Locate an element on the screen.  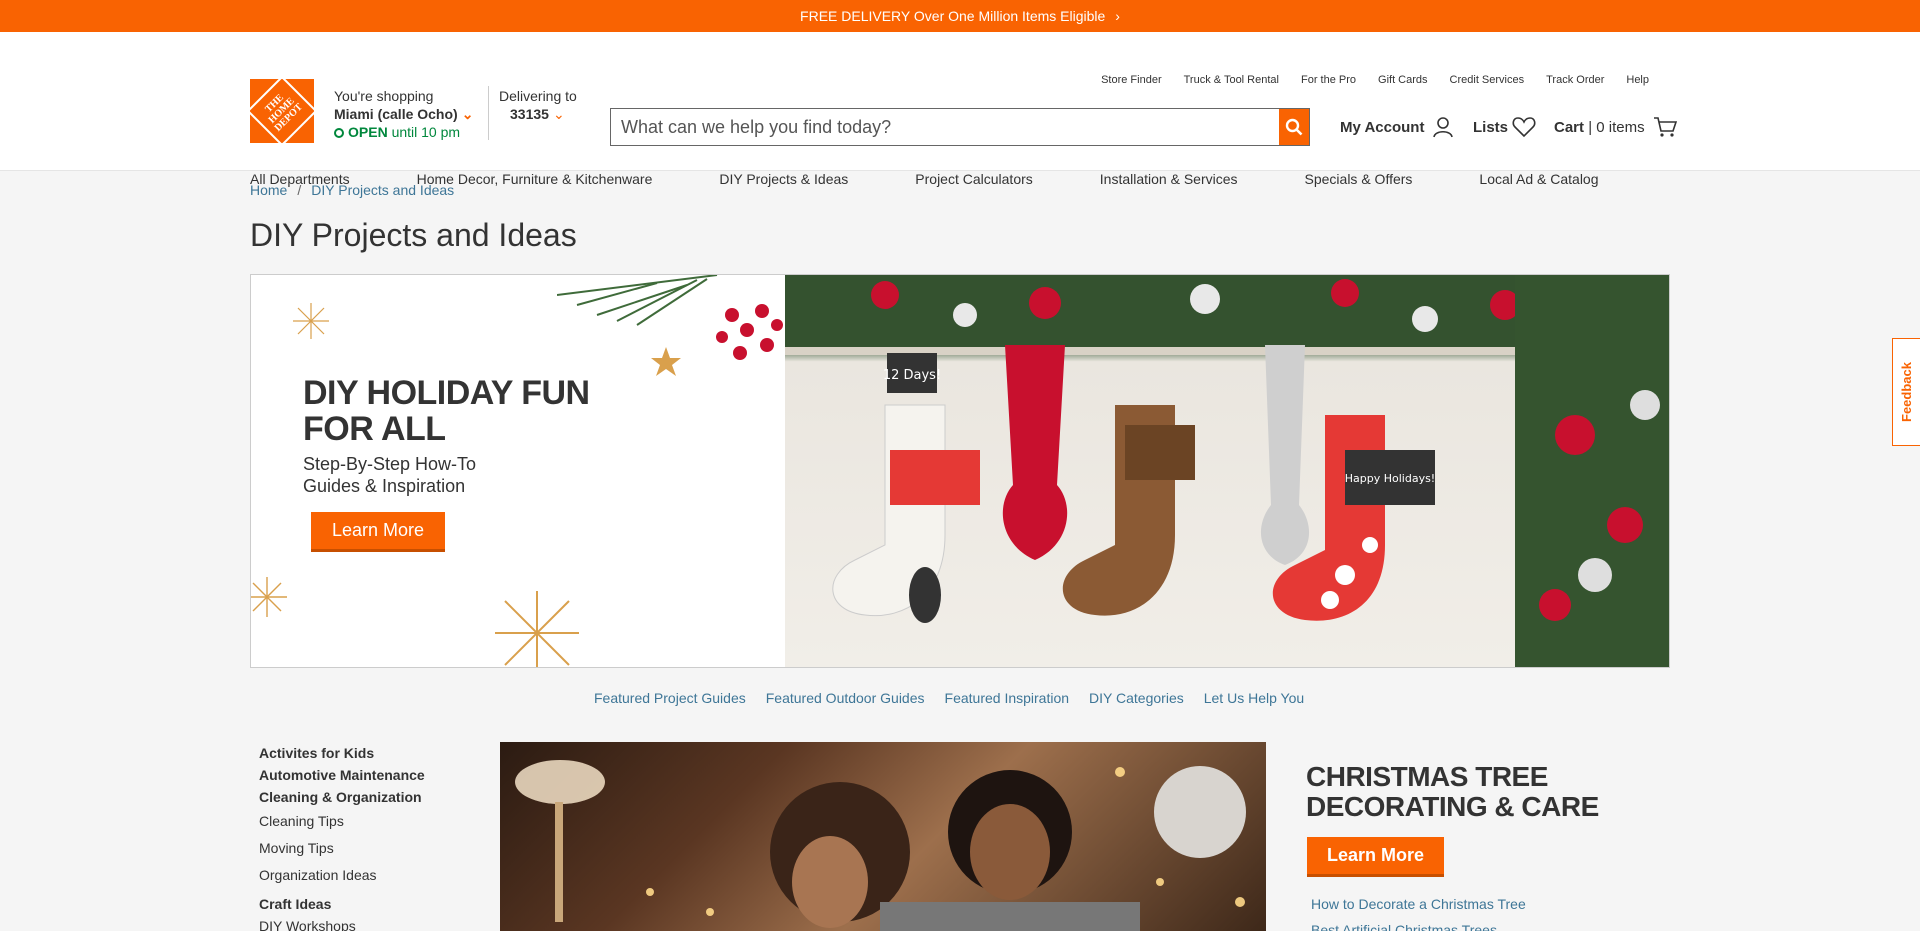
status-dot-icon is located at coordinates (339, 133).